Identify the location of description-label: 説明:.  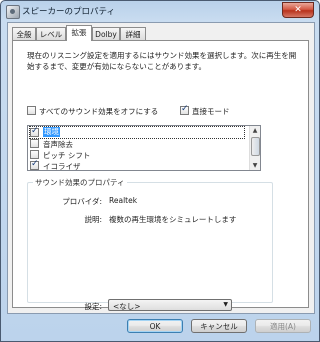
(93, 219).